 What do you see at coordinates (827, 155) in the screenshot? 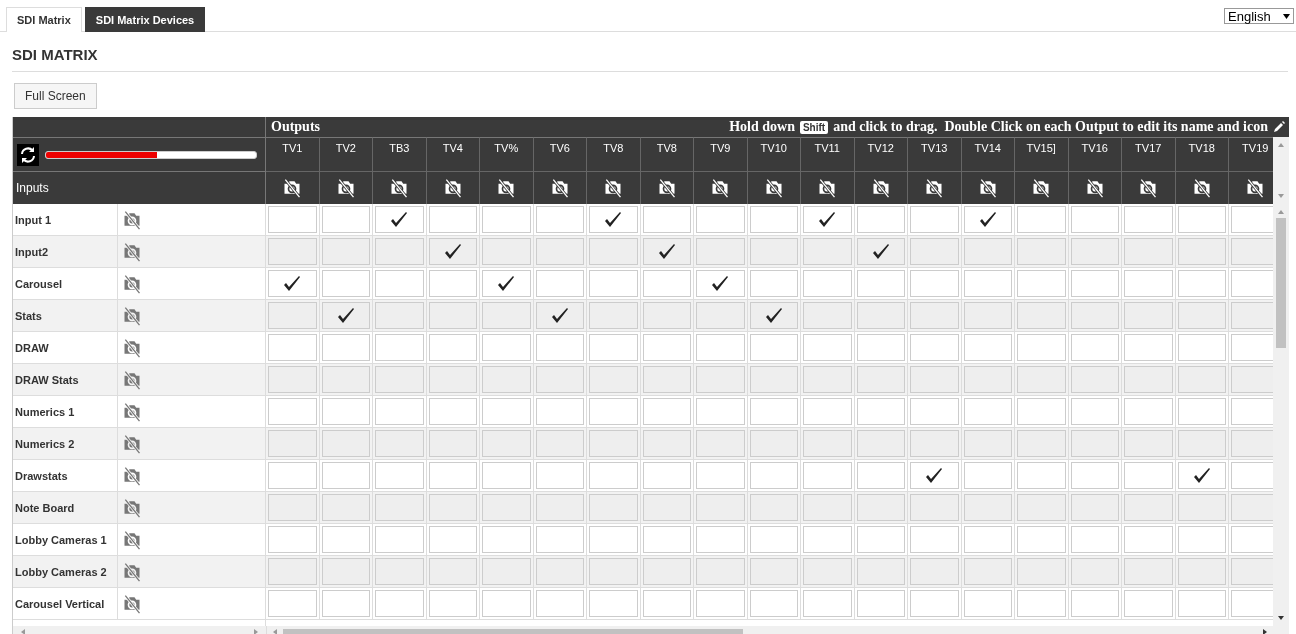
I see `output-name: TV11` at bounding box center [827, 155].